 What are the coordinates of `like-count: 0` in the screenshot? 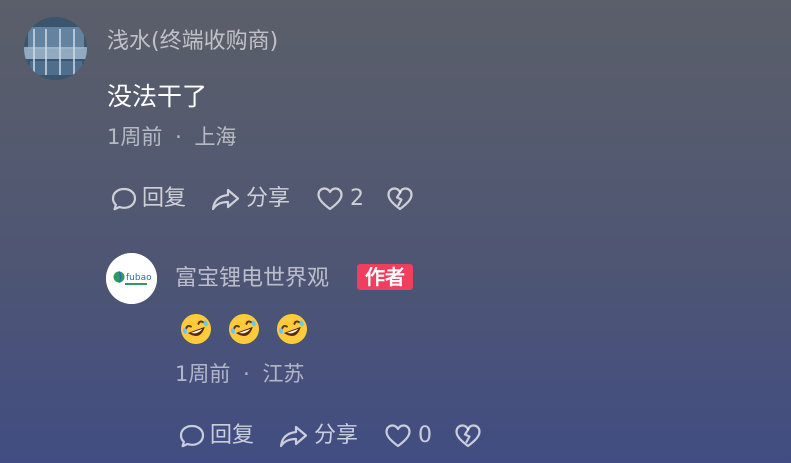 It's located at (425, 435).